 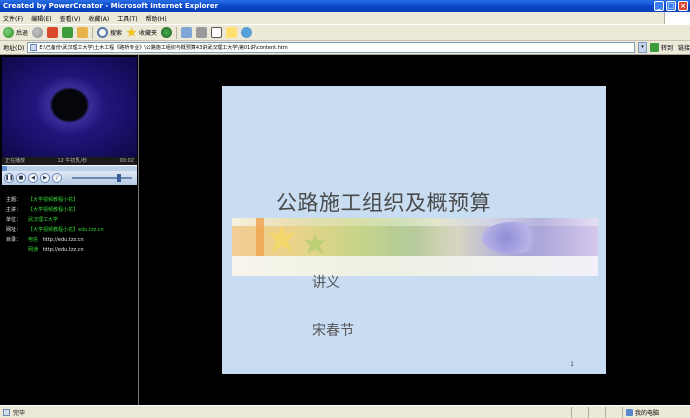 I want to click on window-controls: _ □ ×, so click(x=671, y=6).